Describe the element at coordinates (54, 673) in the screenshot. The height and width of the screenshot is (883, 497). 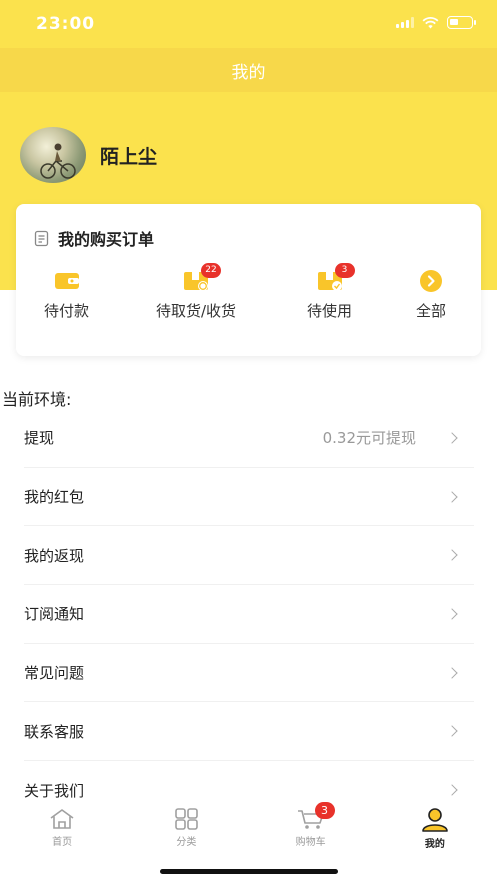
I see `menu-item-label: 常见问题` at that location.